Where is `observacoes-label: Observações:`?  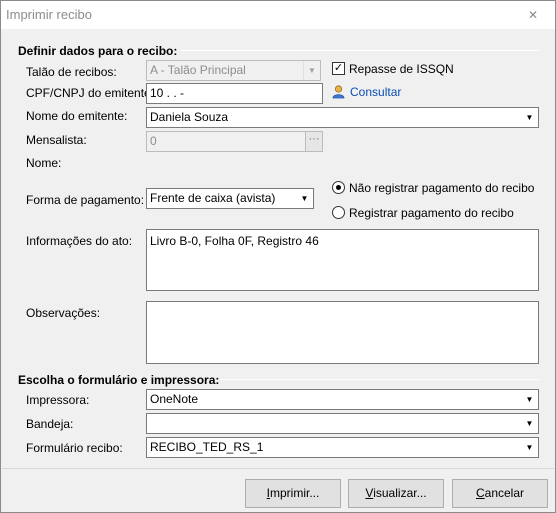
observacoes-label: Observações: is located at coordinates (63, 313).